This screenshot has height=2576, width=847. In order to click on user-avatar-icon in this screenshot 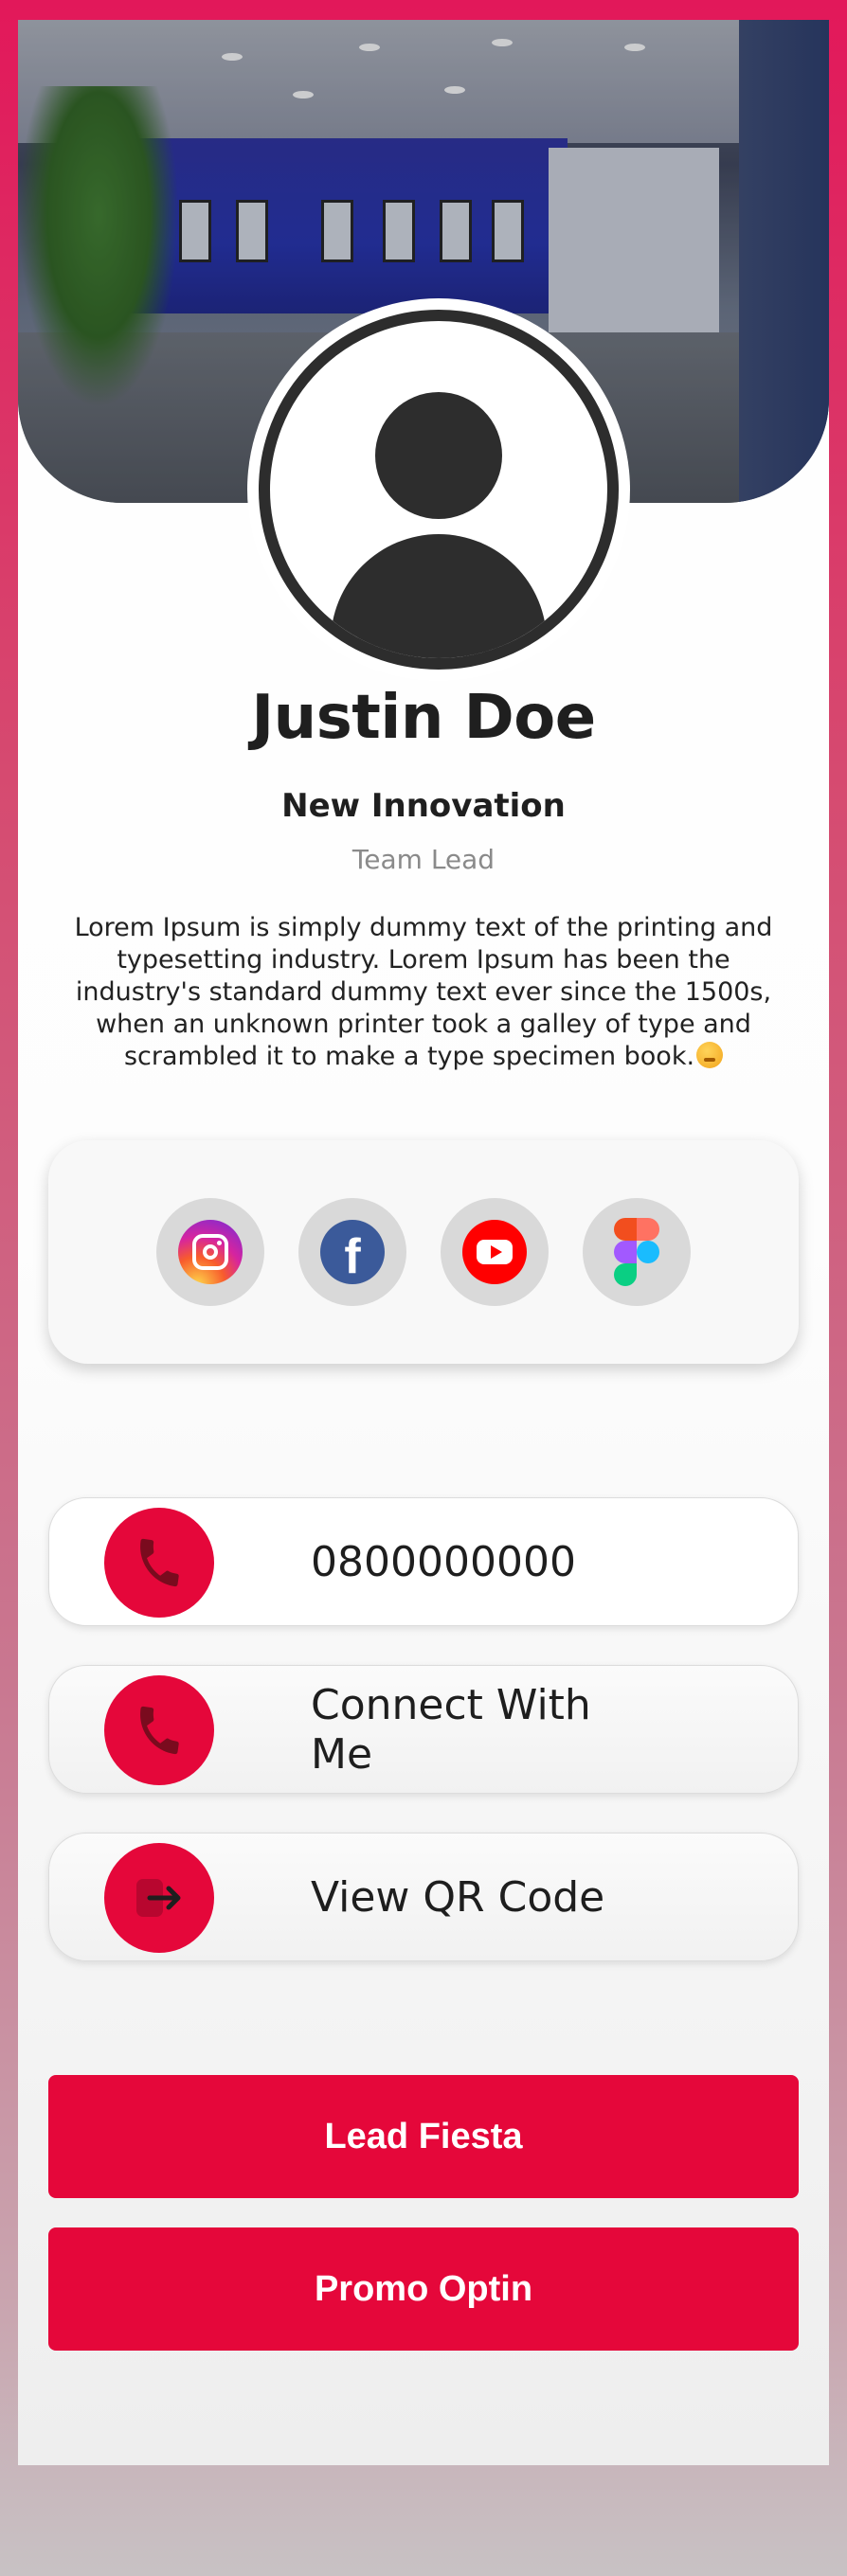, I will do `click(439, 490)`.